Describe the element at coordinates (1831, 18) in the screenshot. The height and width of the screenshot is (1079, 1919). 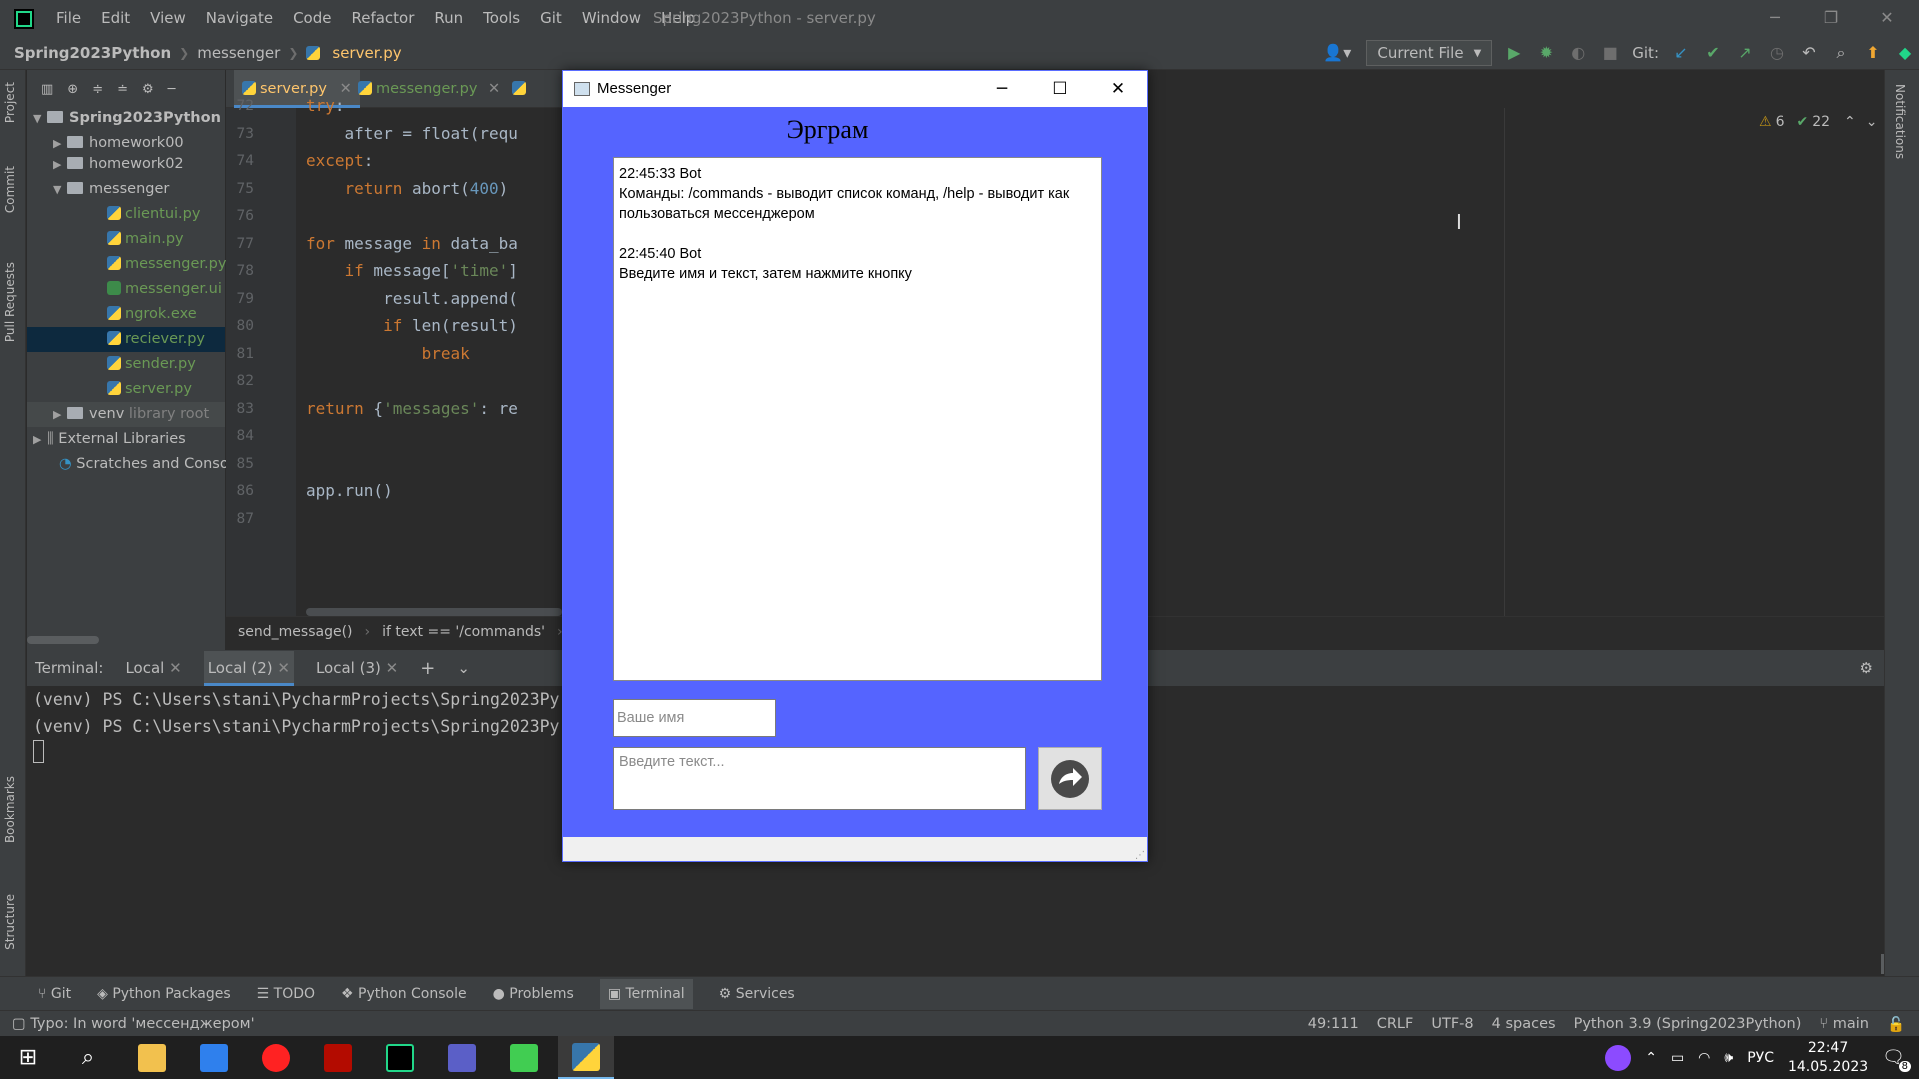
I see `restore-icon: ❐` at that location.